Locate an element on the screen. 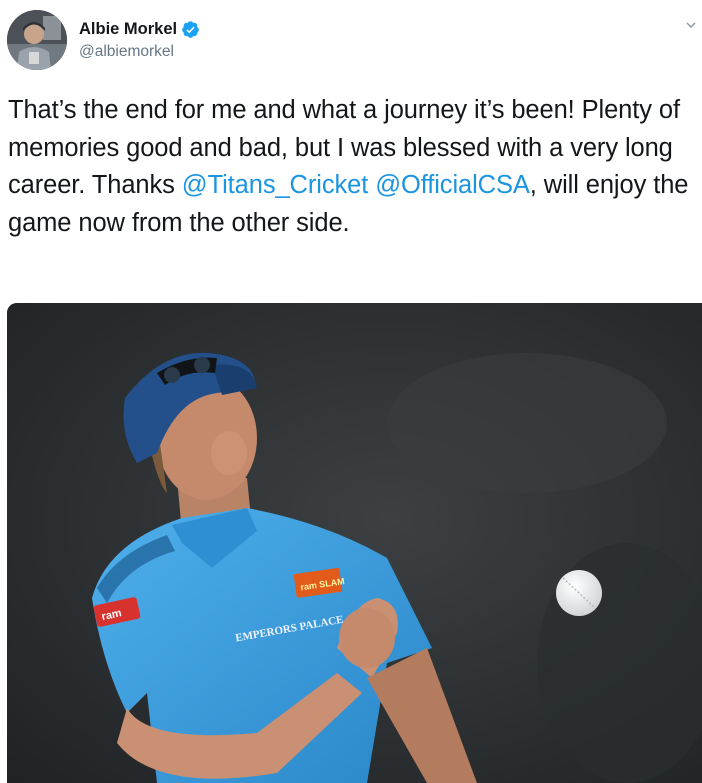 The image size is (702, 783). user-handle: @albiemorkel is located at coordinates (126, 52).